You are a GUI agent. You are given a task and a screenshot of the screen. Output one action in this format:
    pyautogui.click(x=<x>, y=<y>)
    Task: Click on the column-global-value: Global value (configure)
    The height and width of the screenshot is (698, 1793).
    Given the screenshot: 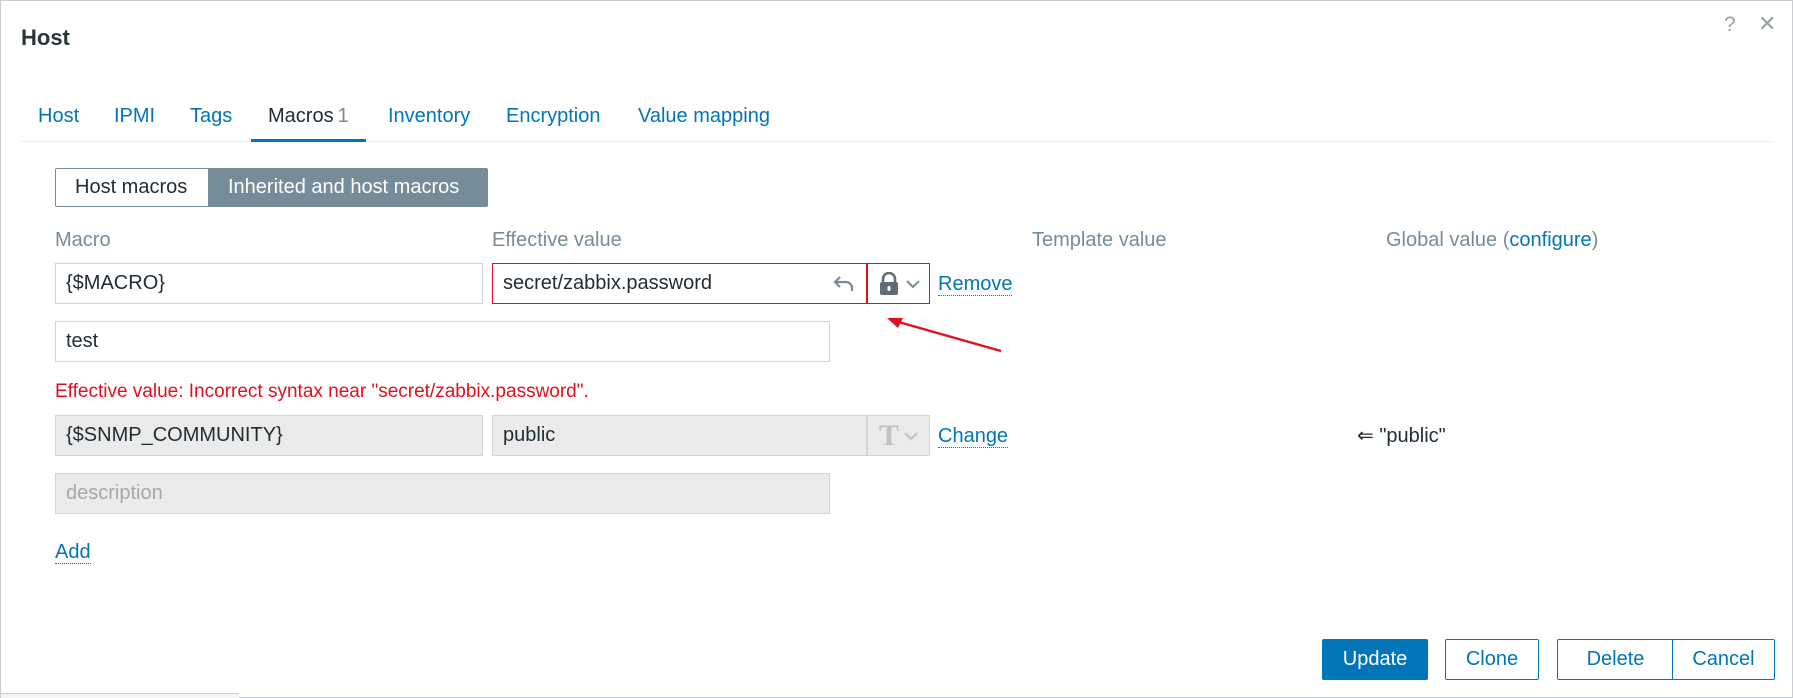 What is the action you would take?
    pyautogui.click(x=1492, y=240)
    